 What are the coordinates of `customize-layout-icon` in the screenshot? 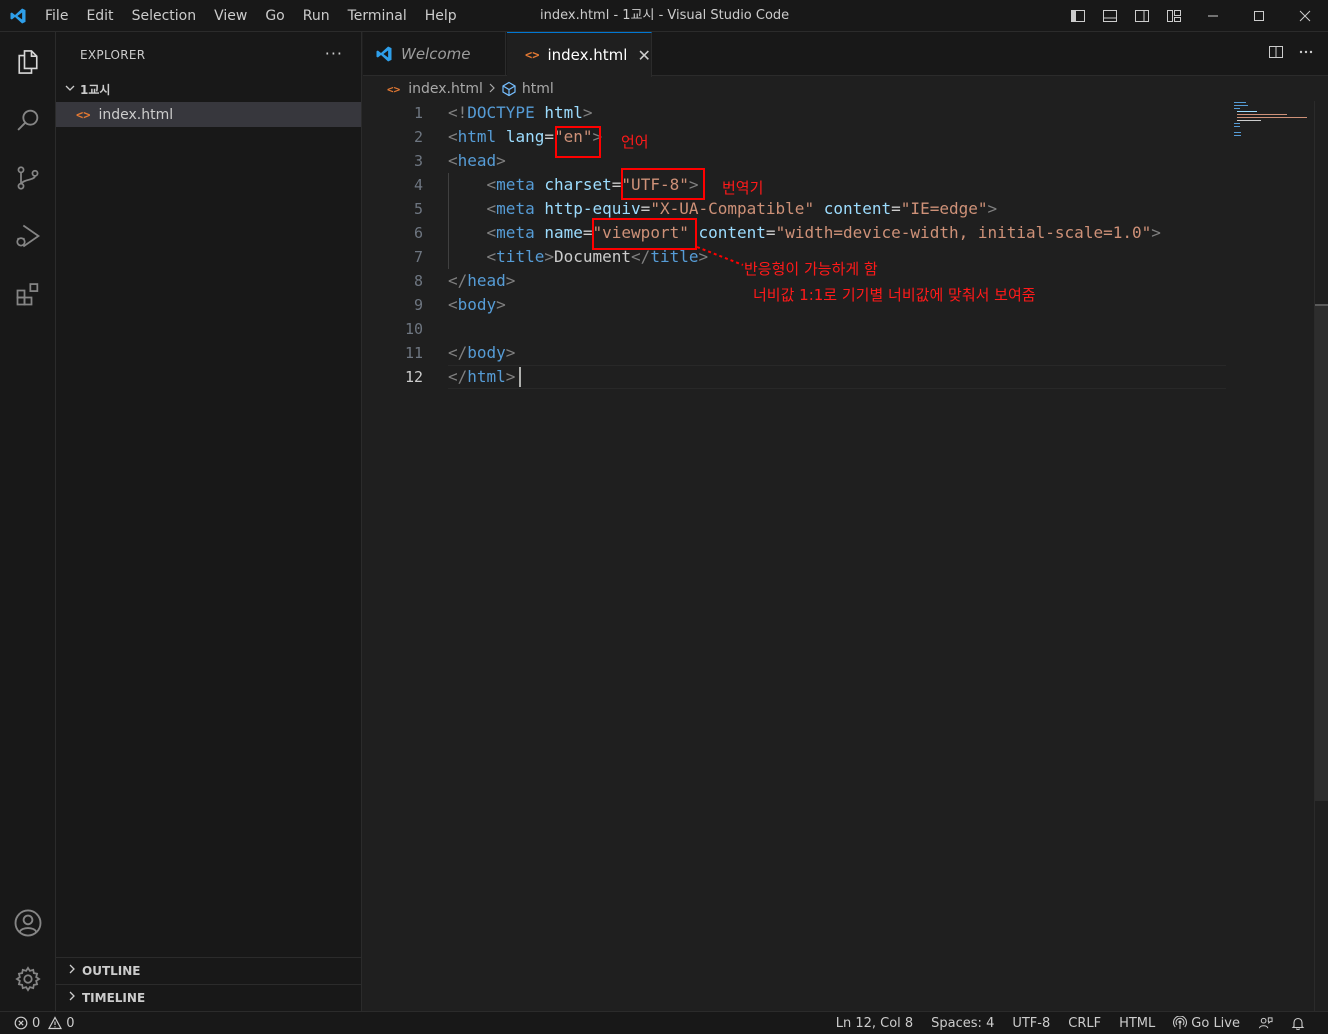 It's located at (1174, 16).